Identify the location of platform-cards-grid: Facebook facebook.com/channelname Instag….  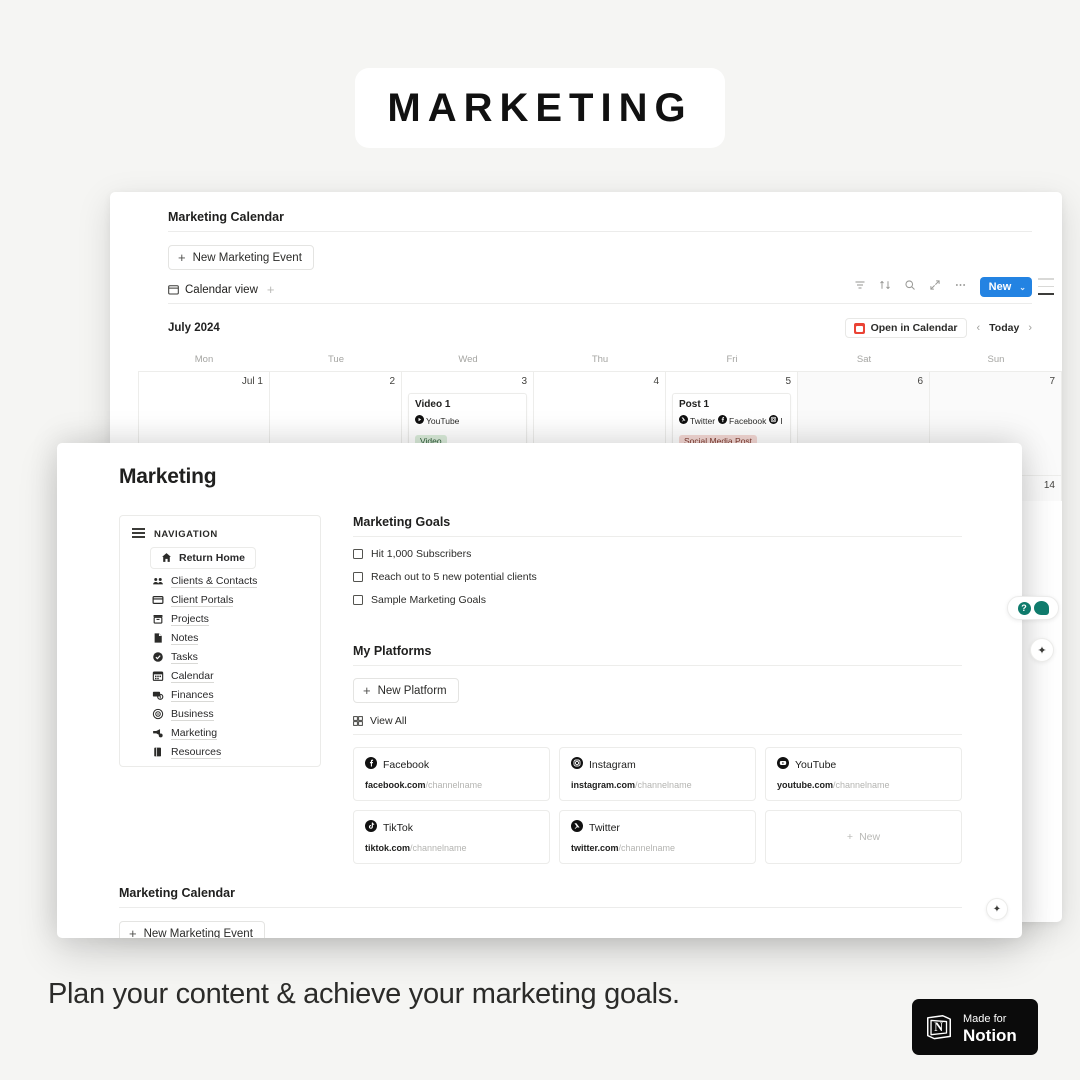
(657, 805).